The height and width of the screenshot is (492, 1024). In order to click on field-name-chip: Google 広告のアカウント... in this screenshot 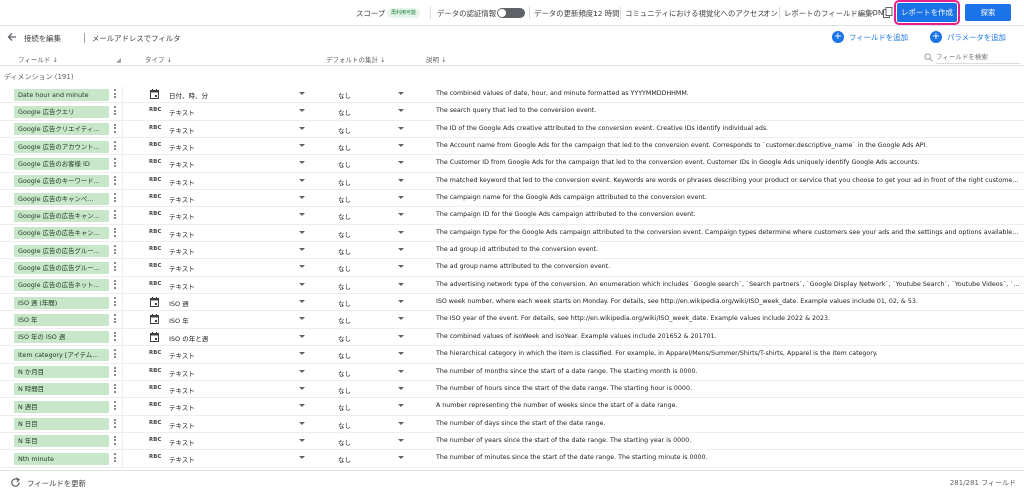, I will do `click(61, 146)`.